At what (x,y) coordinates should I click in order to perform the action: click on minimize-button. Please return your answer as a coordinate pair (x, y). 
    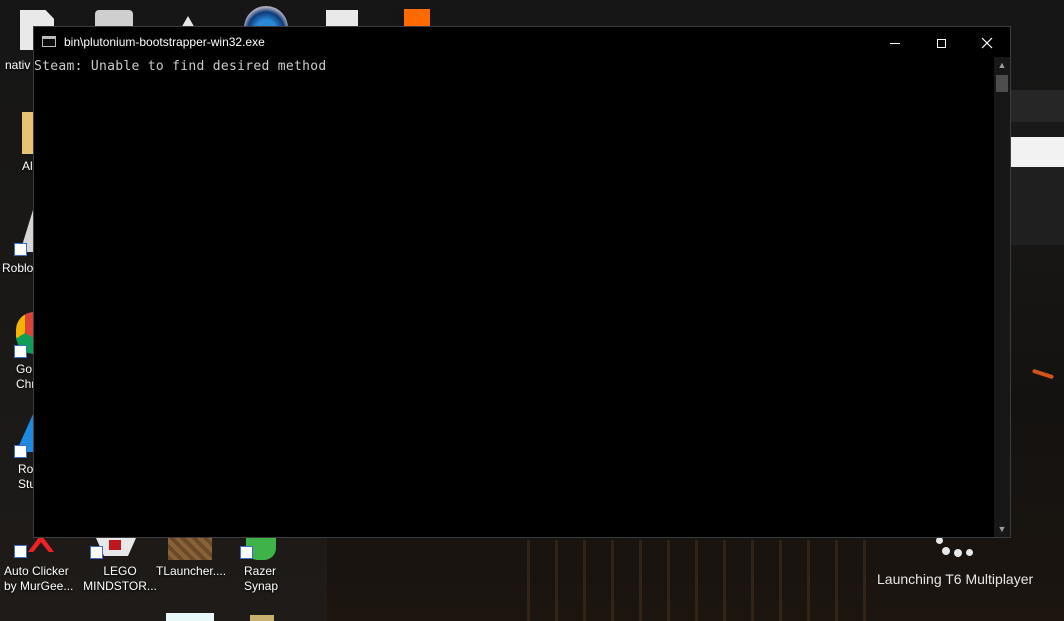
    Looking at the image, I should click on (895, 42).